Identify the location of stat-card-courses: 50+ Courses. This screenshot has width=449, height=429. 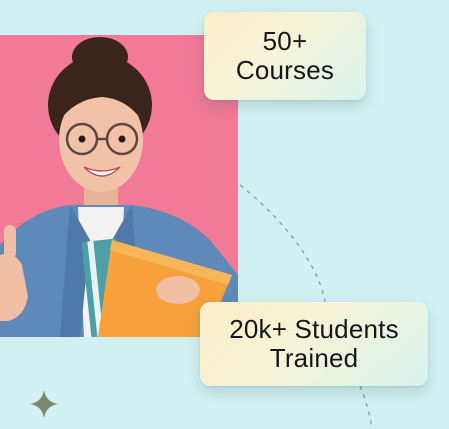
(285, 56).